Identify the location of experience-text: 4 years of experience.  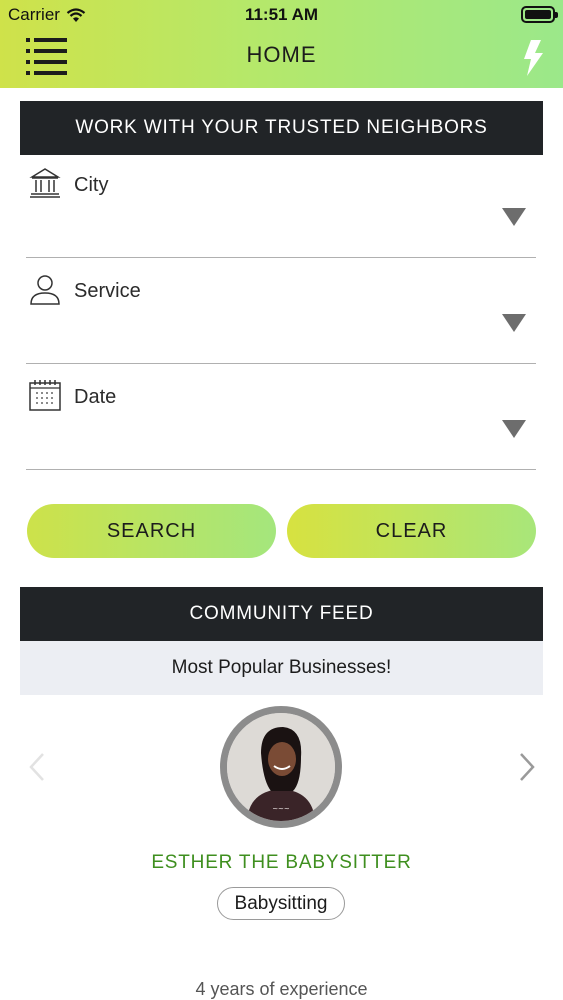
(281, 989).